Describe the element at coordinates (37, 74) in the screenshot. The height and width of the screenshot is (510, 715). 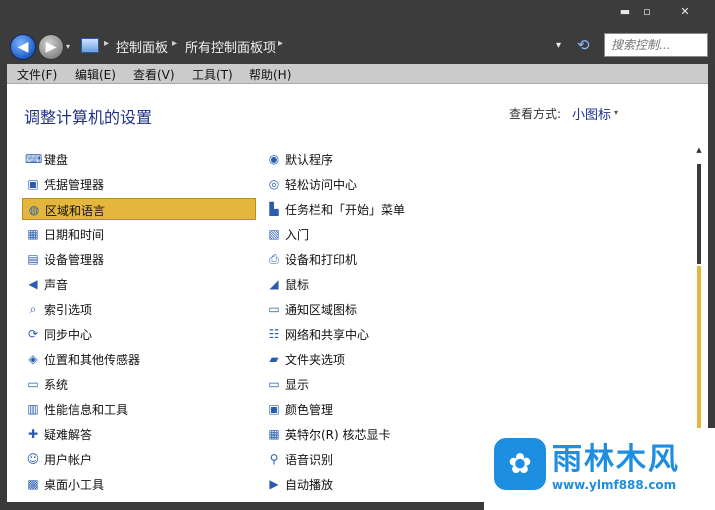
I see `menu-file: 文件(F)` at that location.